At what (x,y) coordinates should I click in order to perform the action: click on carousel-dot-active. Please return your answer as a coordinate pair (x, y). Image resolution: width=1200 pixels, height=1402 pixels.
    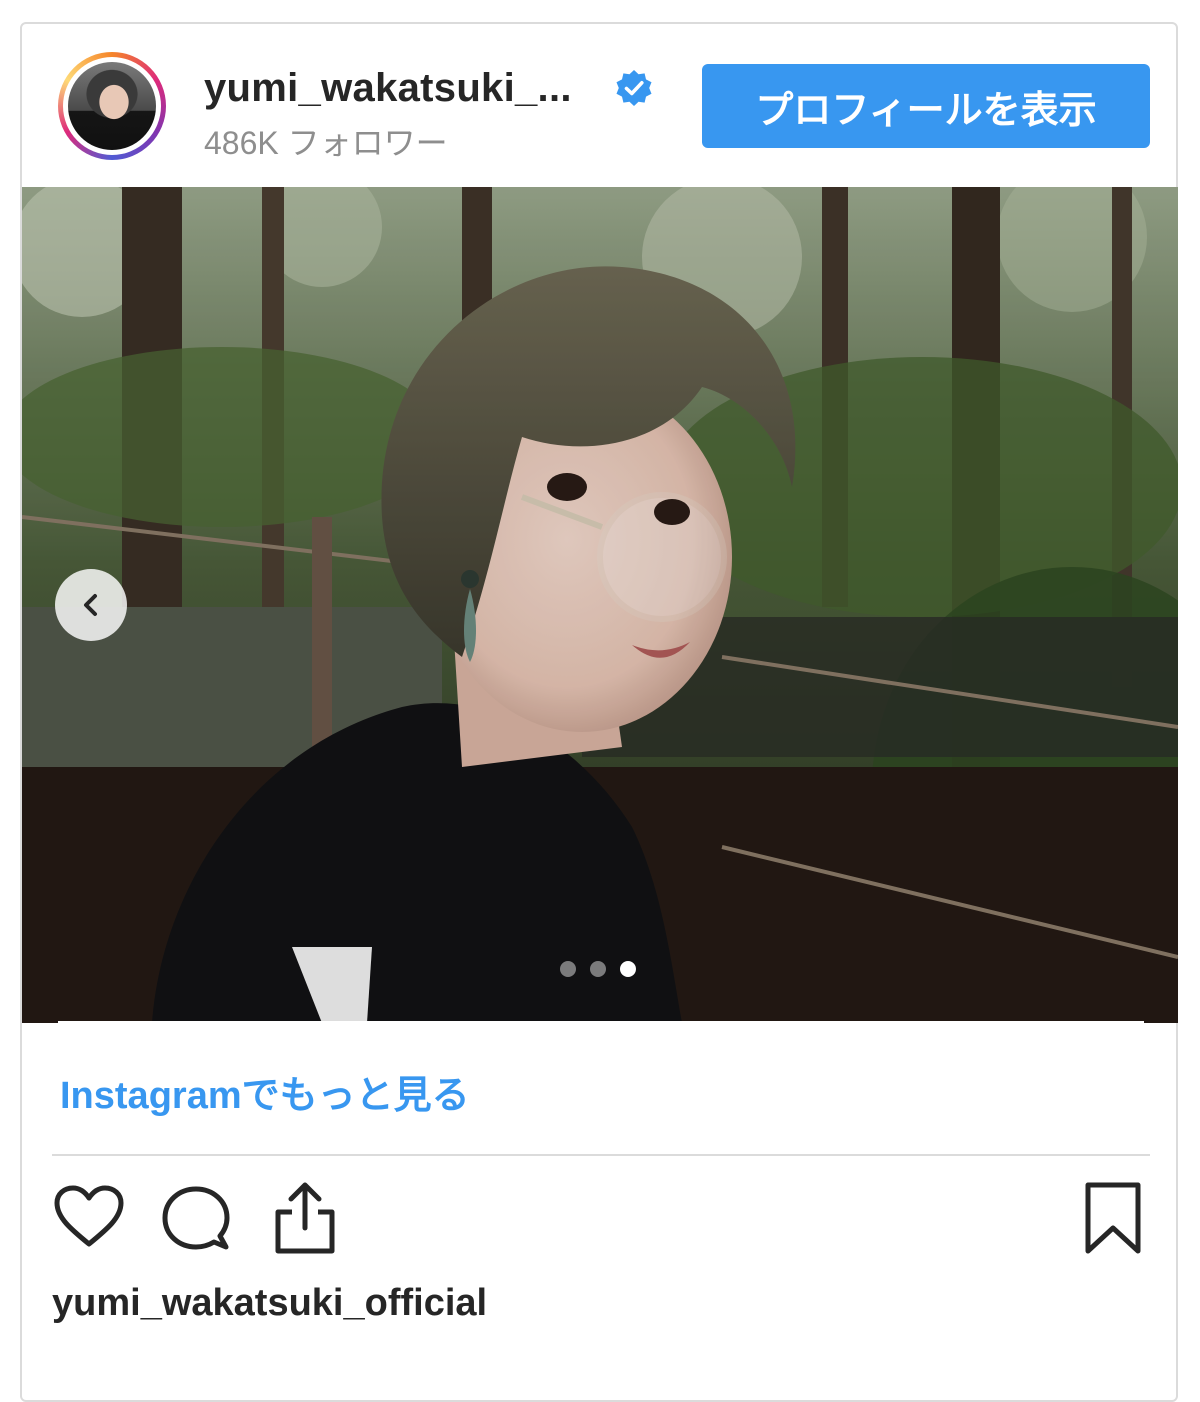
    Looking at the image, I should click on (628, 969).